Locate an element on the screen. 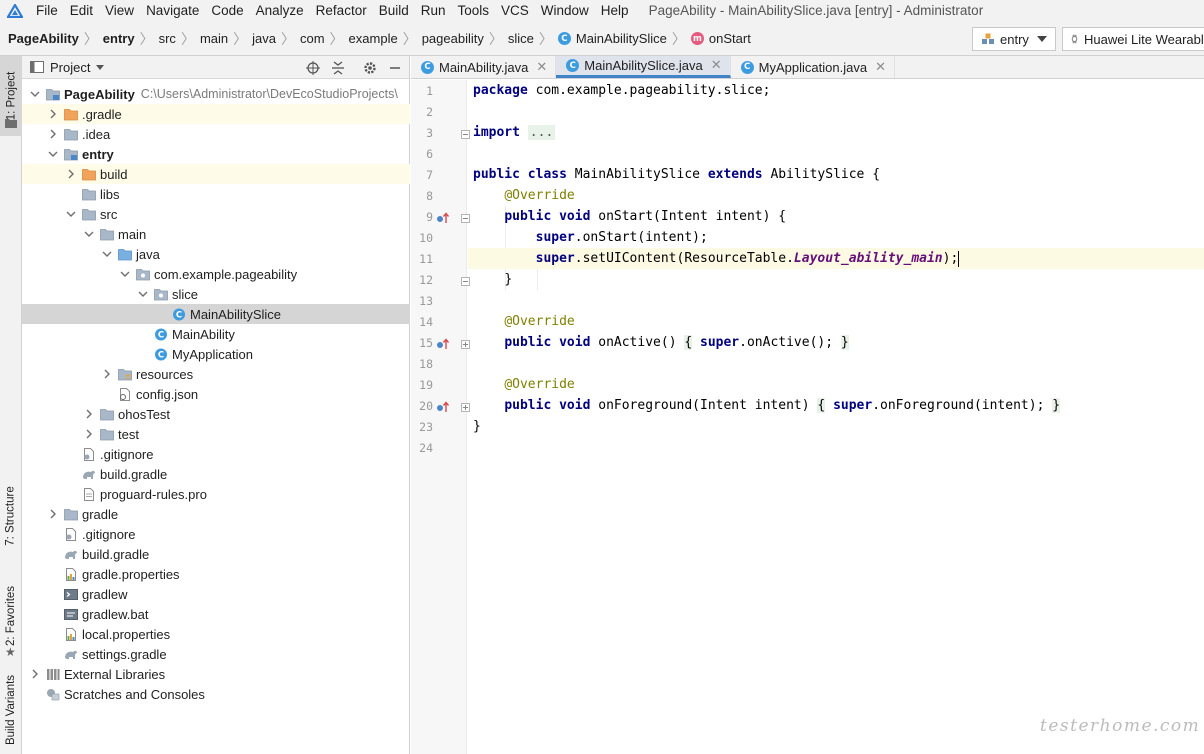 The height and width of the screenshot is (754, 1204). tree-item: Scratches and Consoles is located at coordinates (216, 694).